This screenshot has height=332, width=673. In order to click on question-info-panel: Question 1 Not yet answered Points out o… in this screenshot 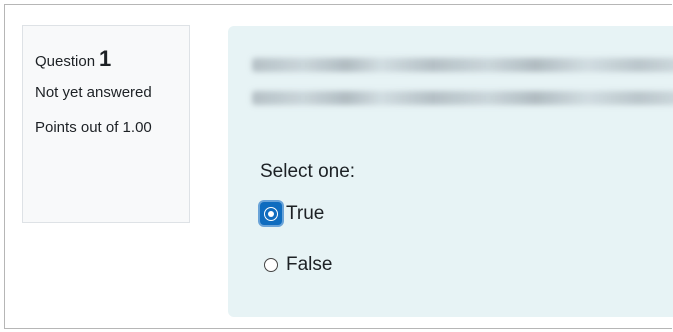, I will do `click(106, 124)`.